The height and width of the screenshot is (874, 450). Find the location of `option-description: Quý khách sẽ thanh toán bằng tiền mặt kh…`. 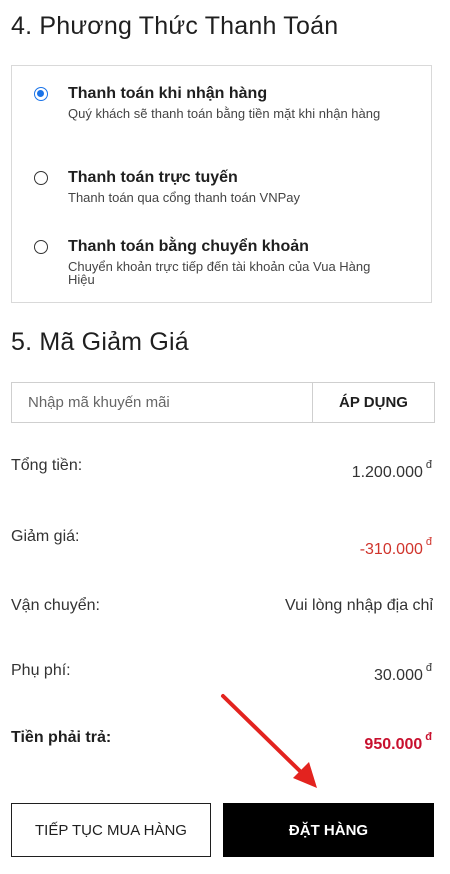

option-description: Quý khách sẽ thanh toán bằng tiền mặt kh… is located at coordinates (224, 113).